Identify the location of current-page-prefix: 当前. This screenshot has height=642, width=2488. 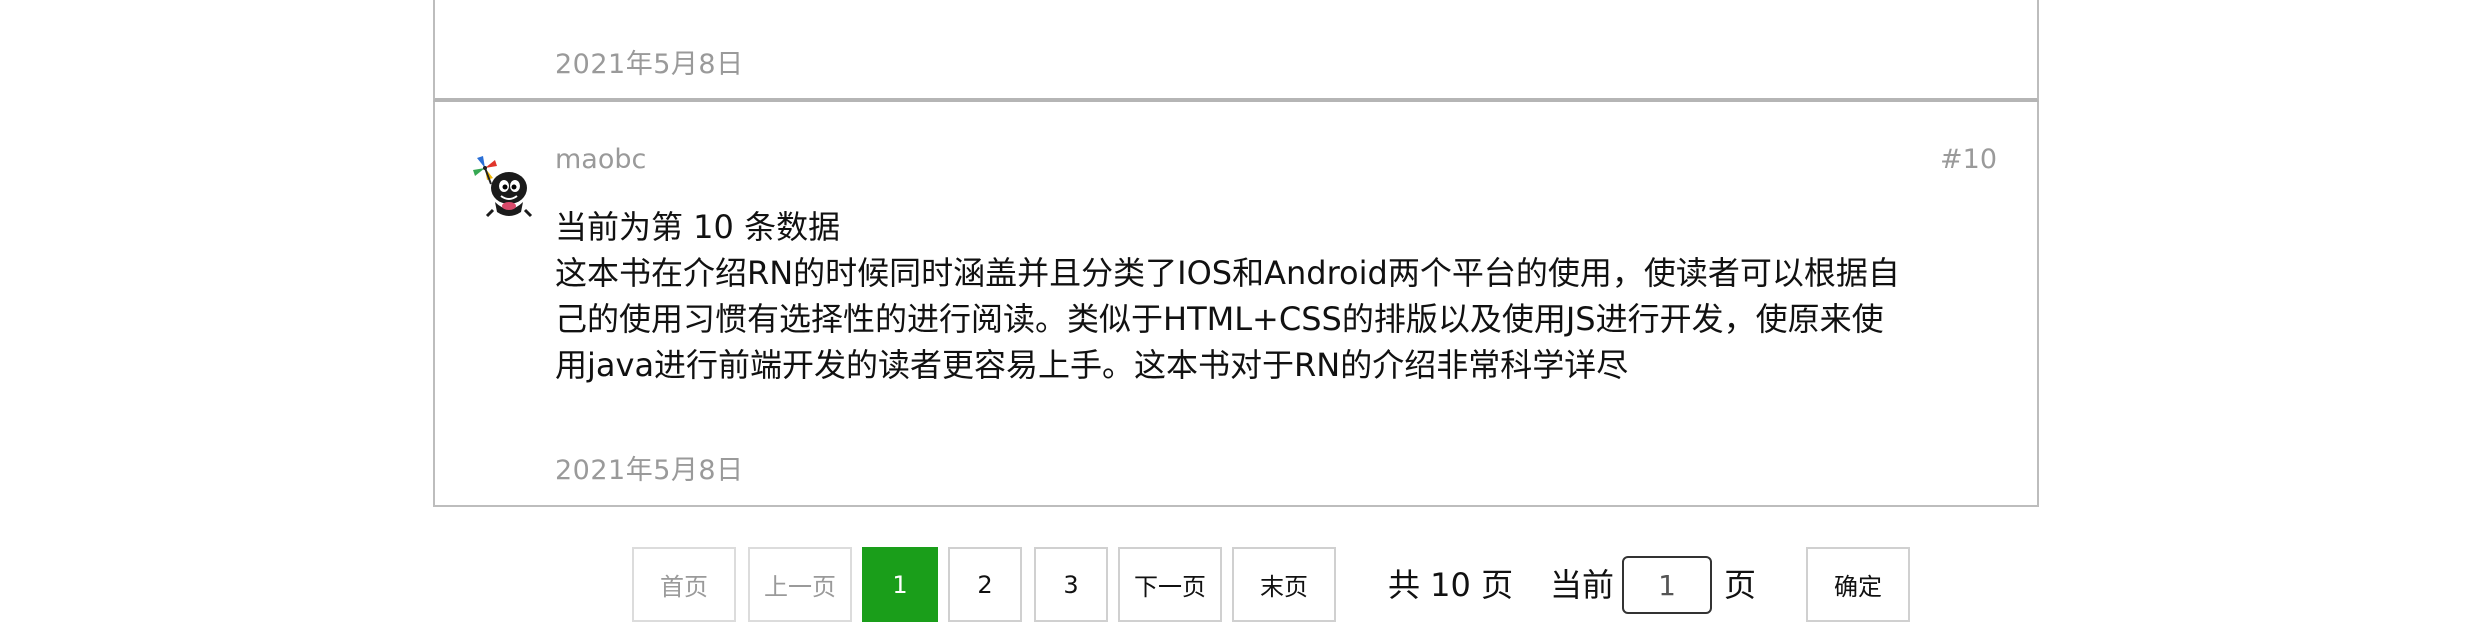
(1582, 585).